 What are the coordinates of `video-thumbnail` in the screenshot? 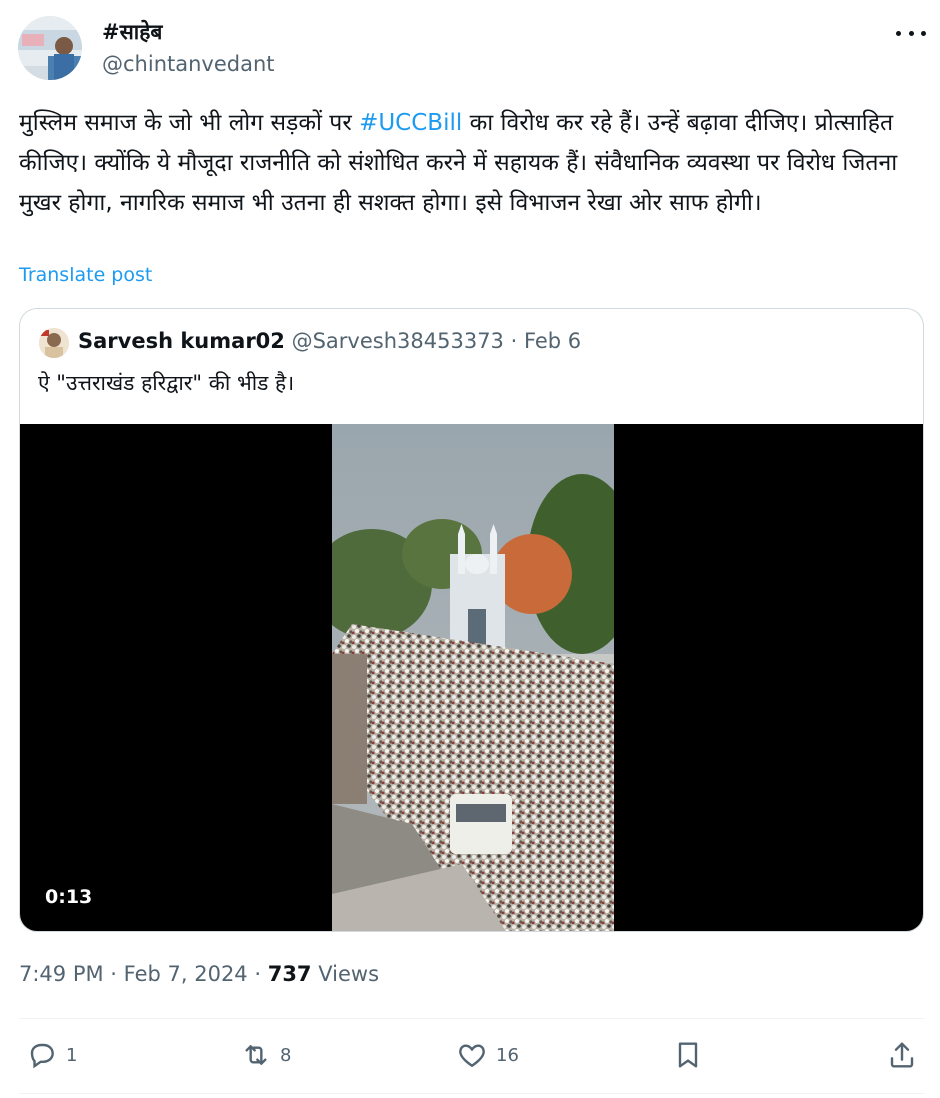 It's located at (473, 677).